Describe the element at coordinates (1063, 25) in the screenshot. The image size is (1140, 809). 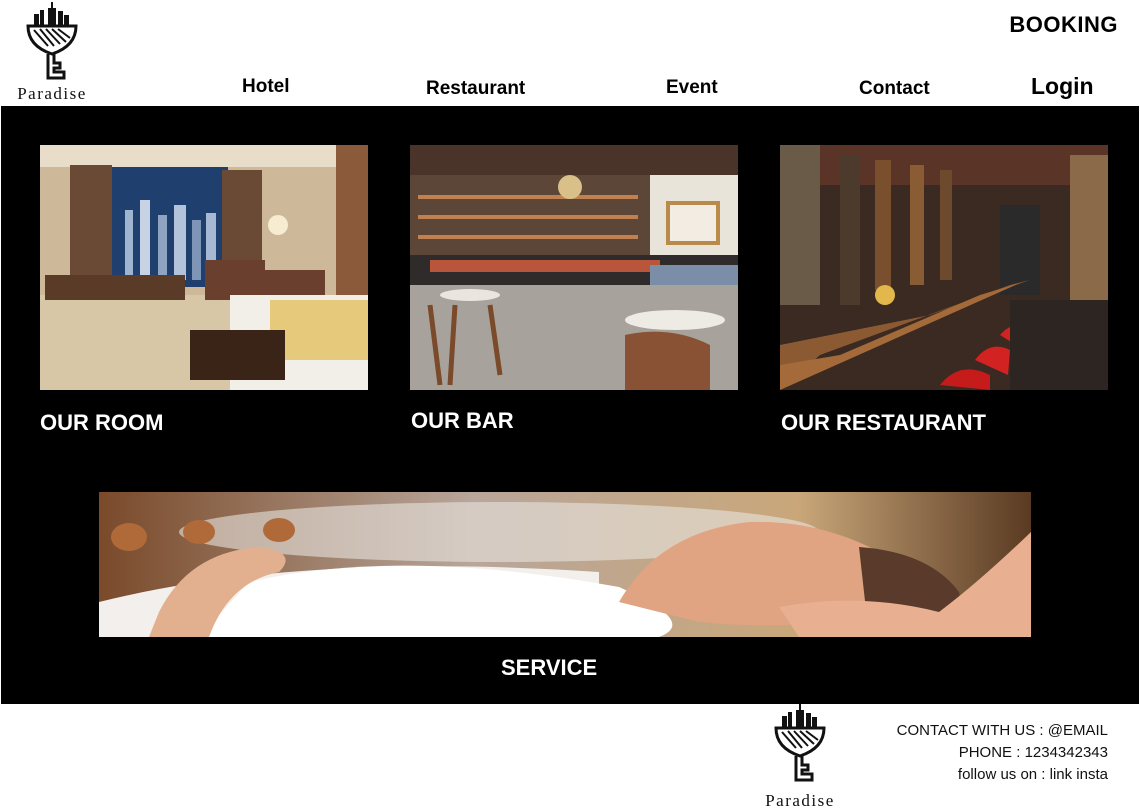
I see `booking-button: BOOKING` at that location.